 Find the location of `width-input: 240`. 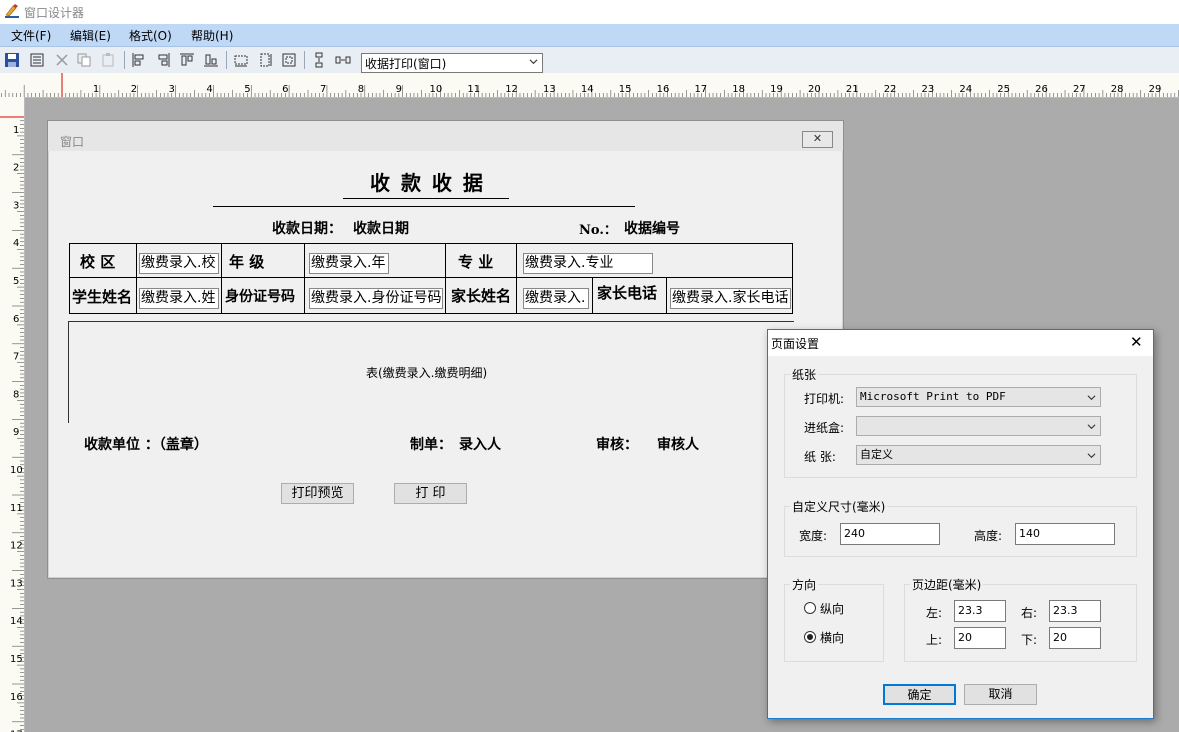

width-input: 240 is located at coordinates (890, 534).